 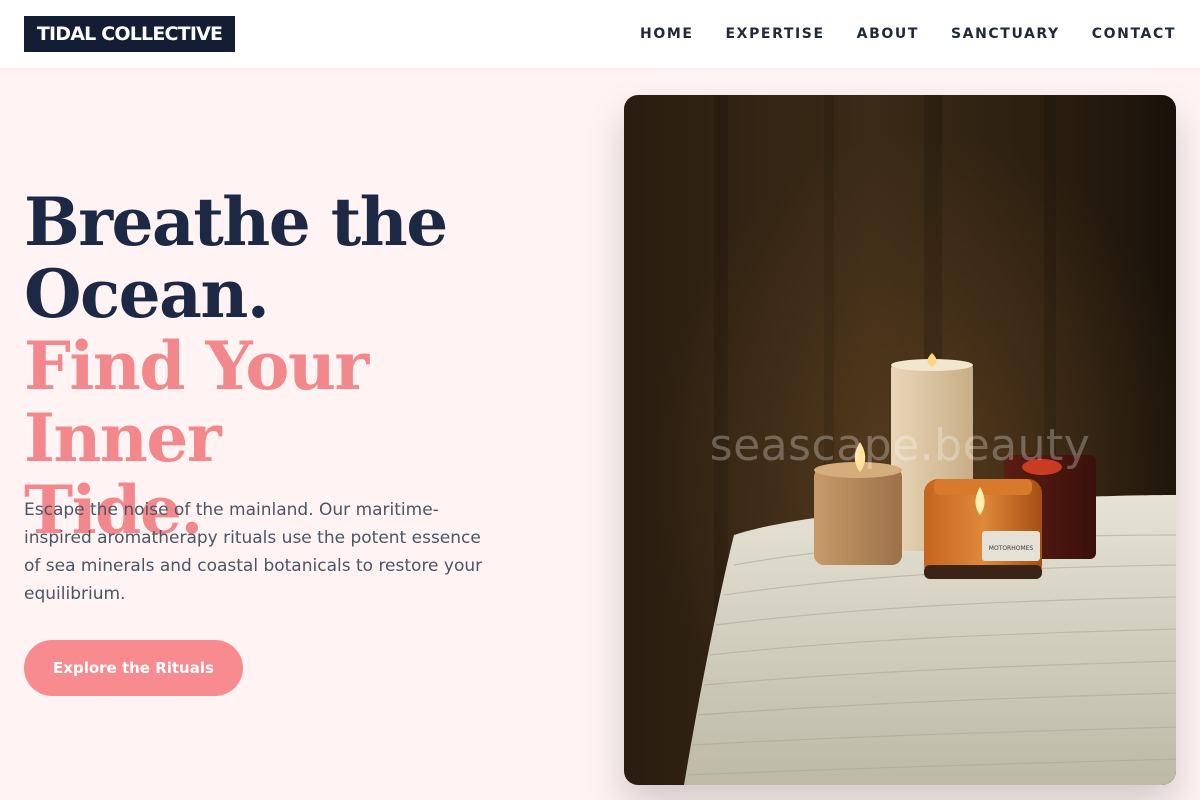 I want to click on main-nav: HOME EXPERTISE ABOUT SANCTUARY CONTACT, so click(x=908, y=34).